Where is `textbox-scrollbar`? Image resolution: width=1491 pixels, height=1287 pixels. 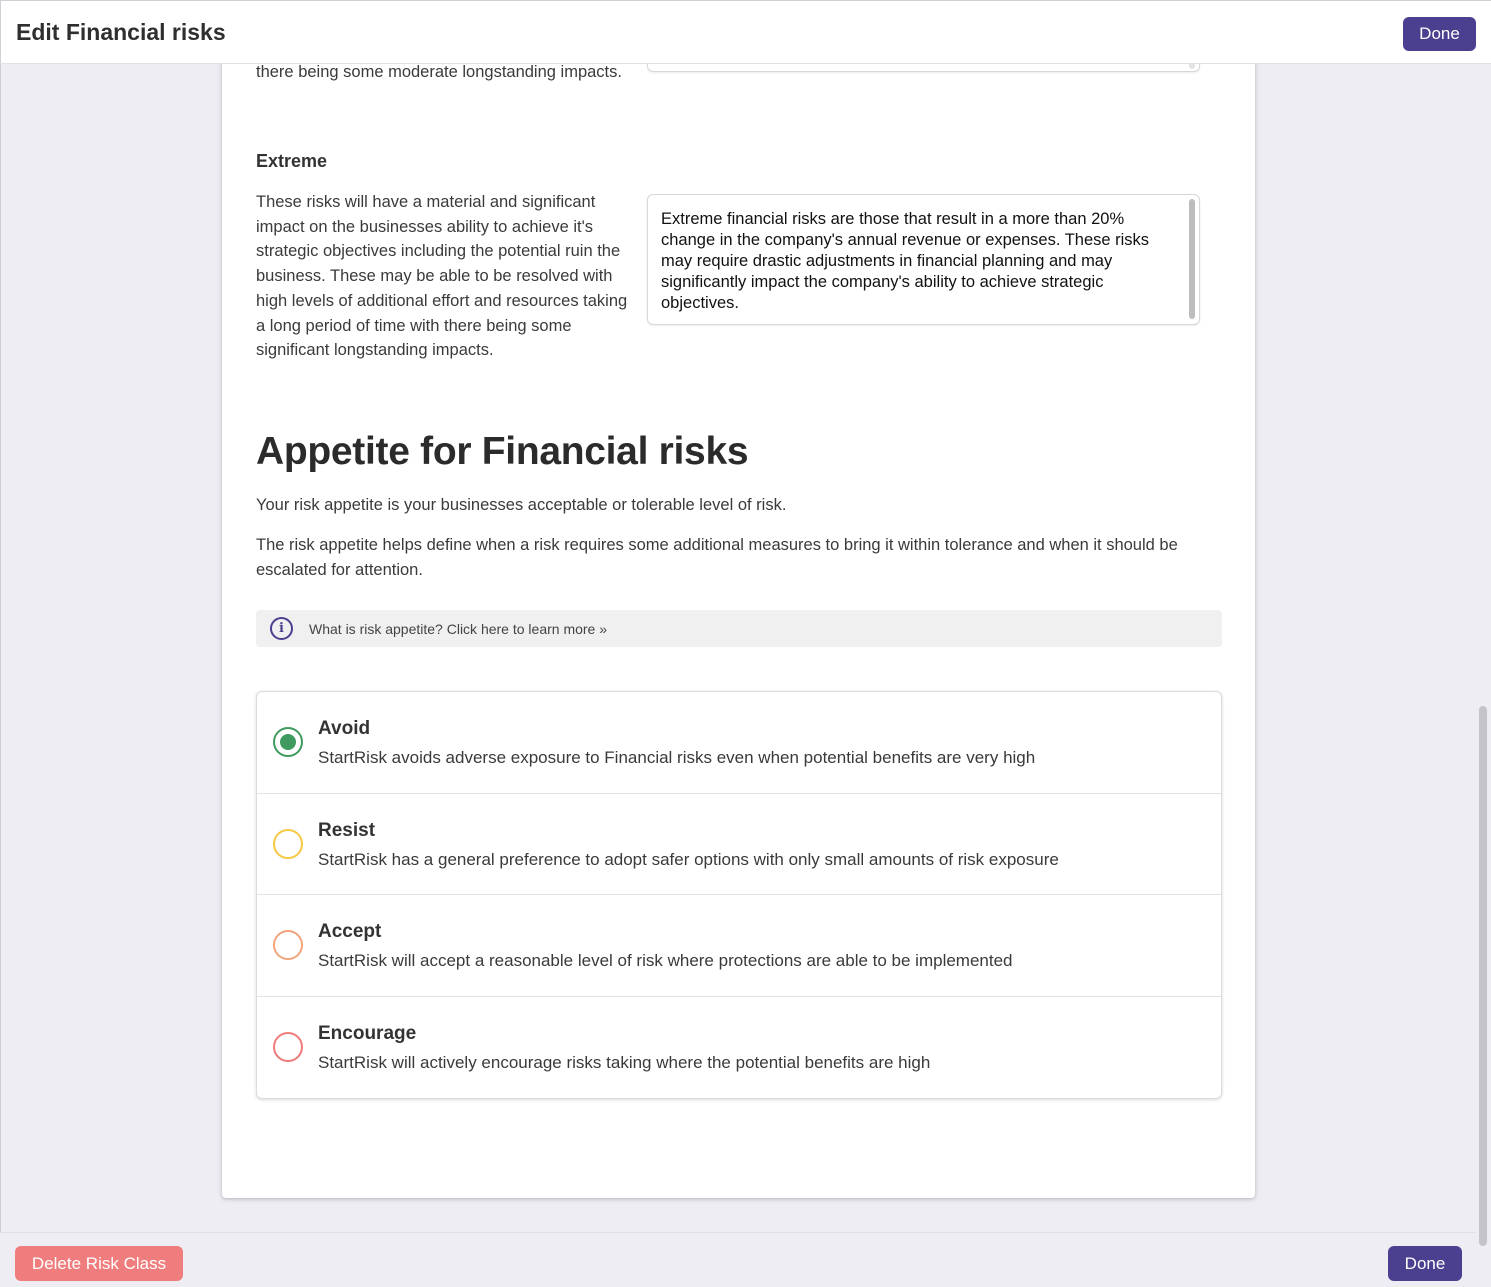
textbox-scrollbar is located at coordinates (1192, 259).